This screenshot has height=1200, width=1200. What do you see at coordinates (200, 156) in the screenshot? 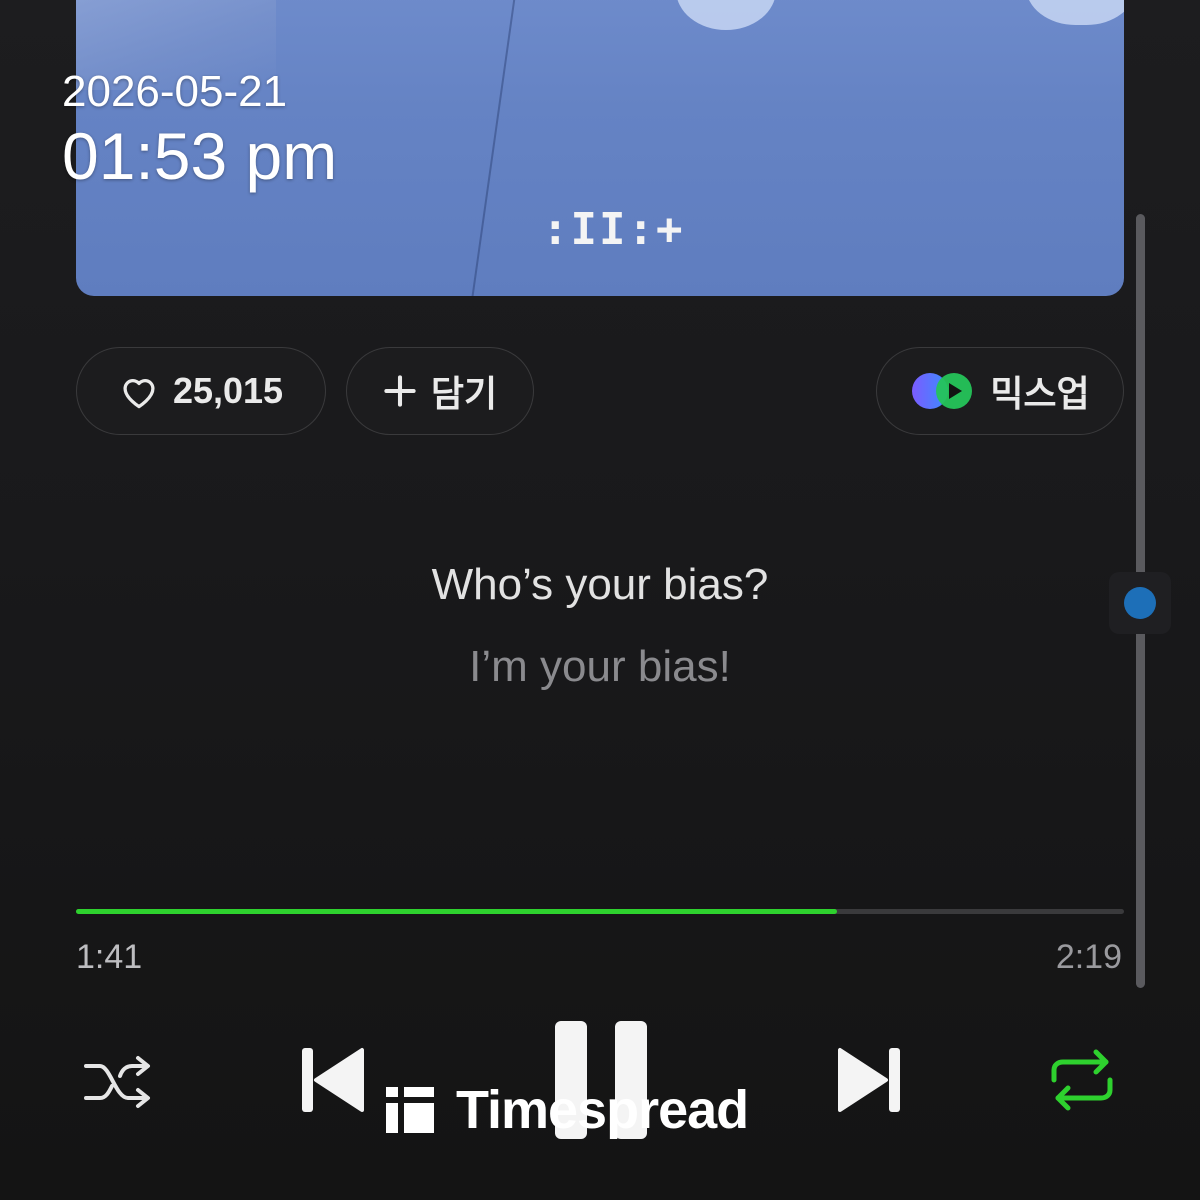
I see `timestamp-time: 01:53 pm` at bounding box center [200, 156].